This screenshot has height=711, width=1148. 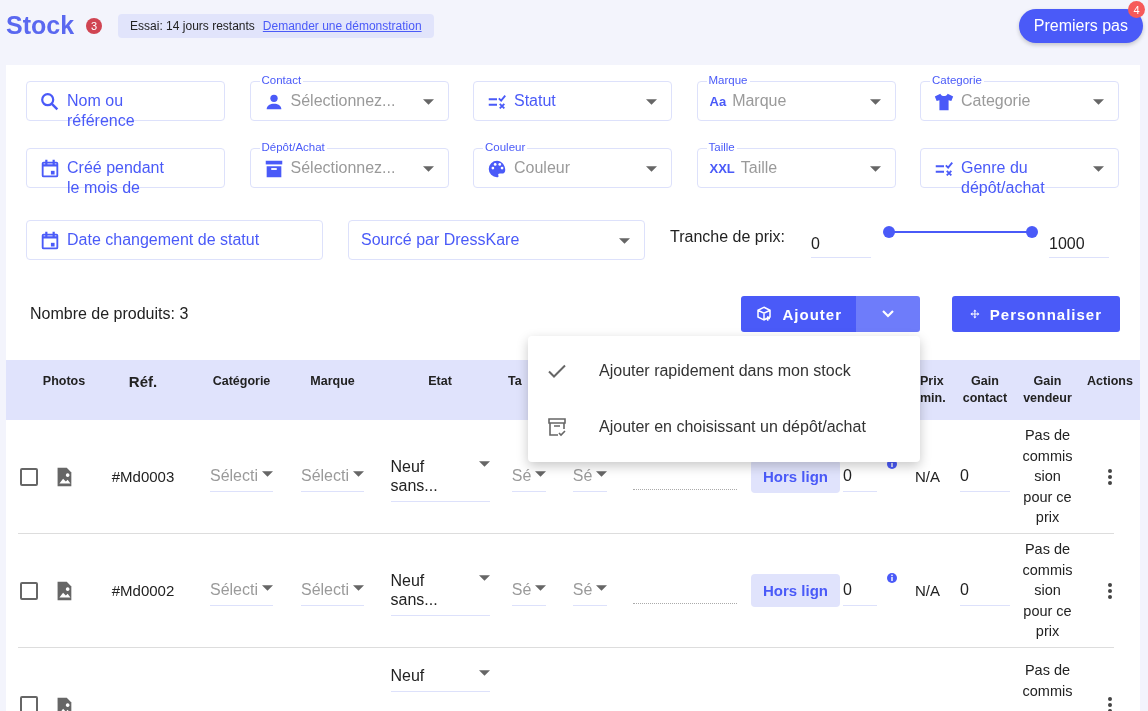 I want to click on price-range-label: Tranche de prix:, so click(x=727, y=237).